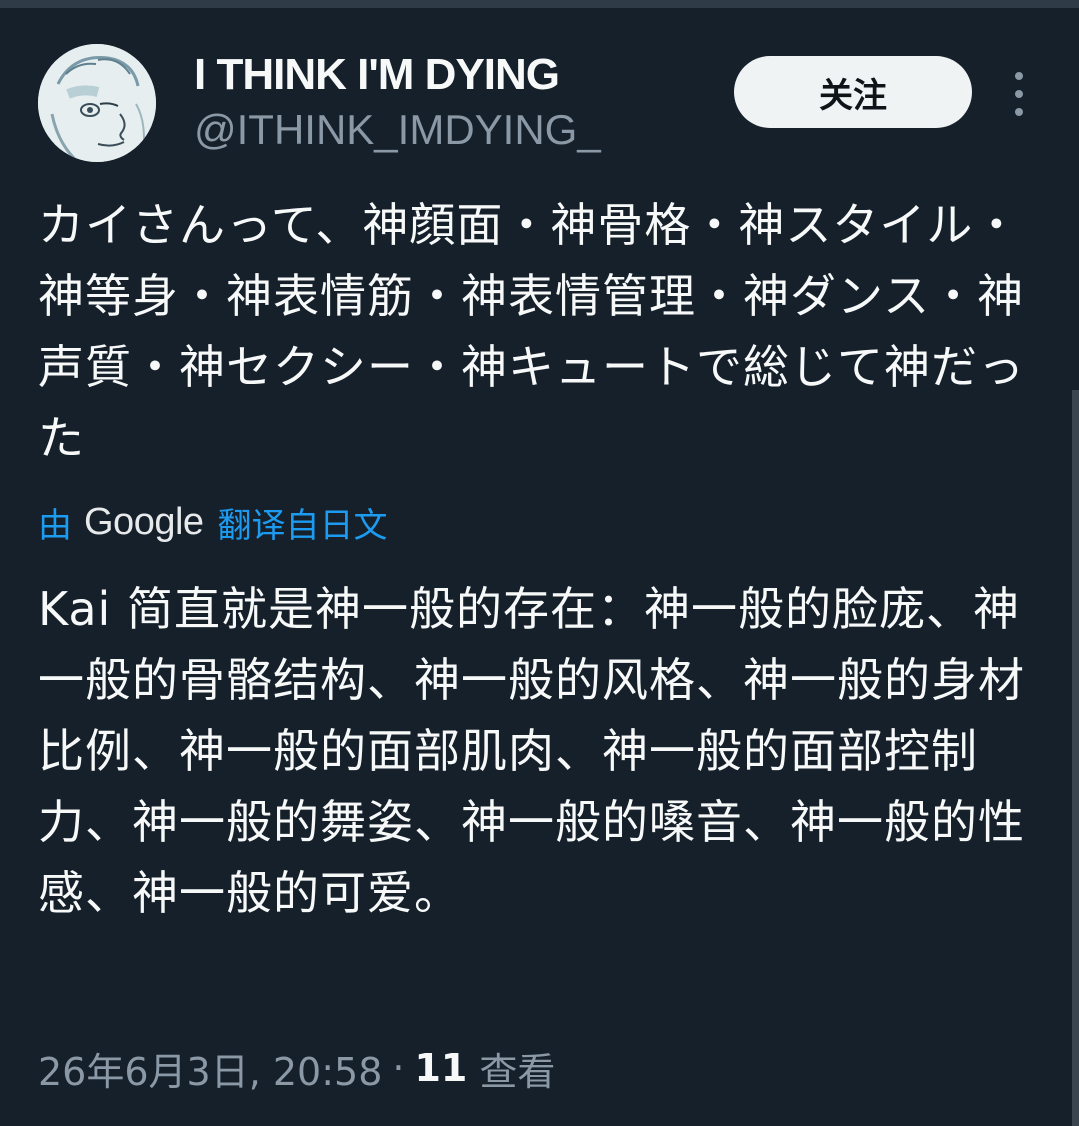  I want to click on translation-prefix: 由, so click(55, 525).